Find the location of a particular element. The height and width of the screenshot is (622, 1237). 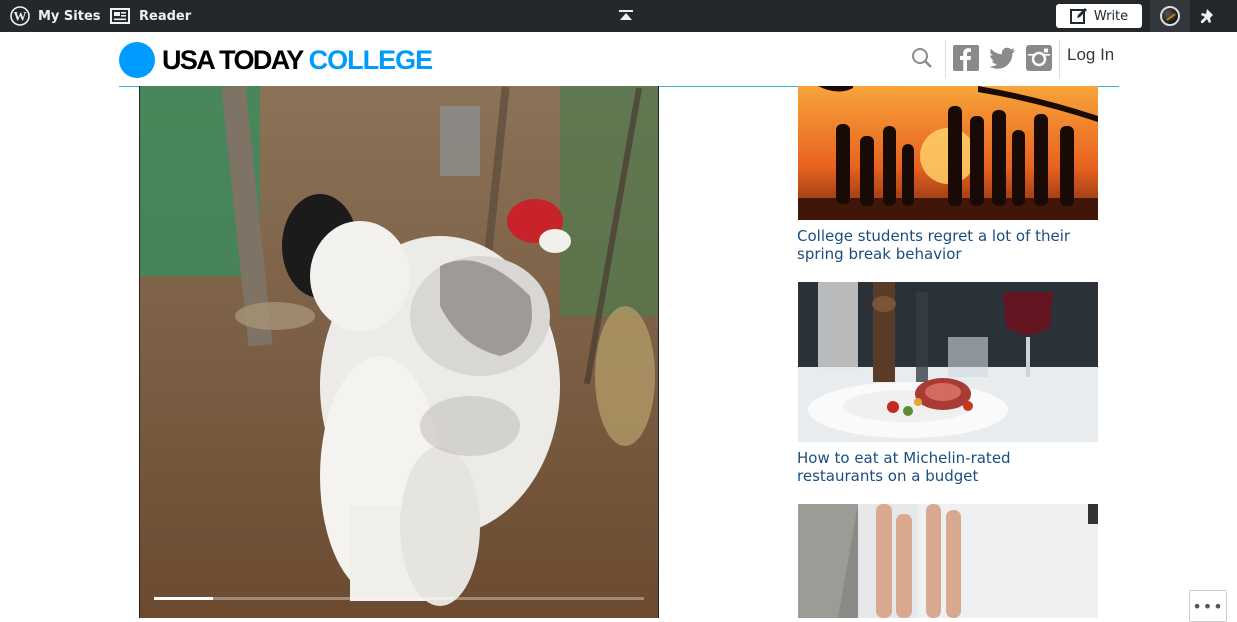

article-thumbnail-spring-break is located at coordinates (948, 153).